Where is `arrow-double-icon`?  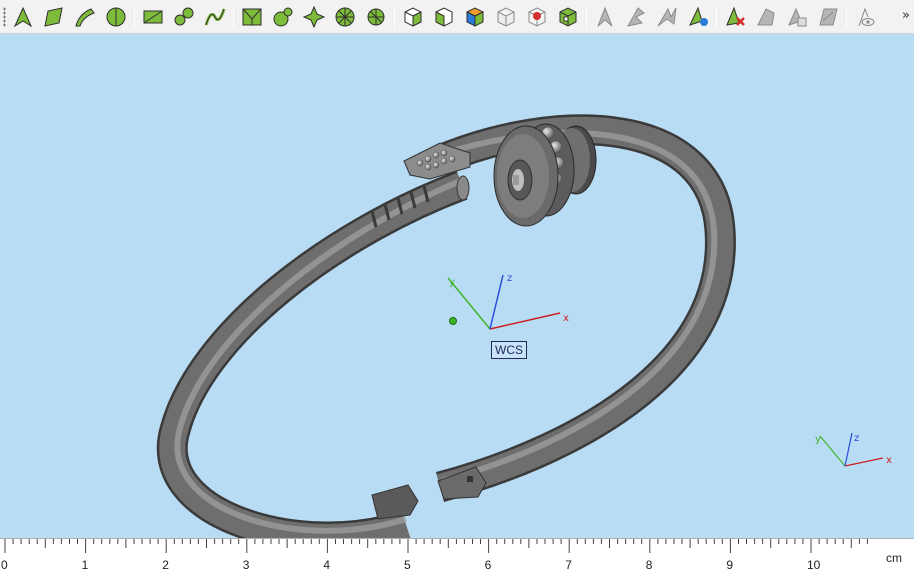 arrow-double-icon is located at coordinates (667, 17).